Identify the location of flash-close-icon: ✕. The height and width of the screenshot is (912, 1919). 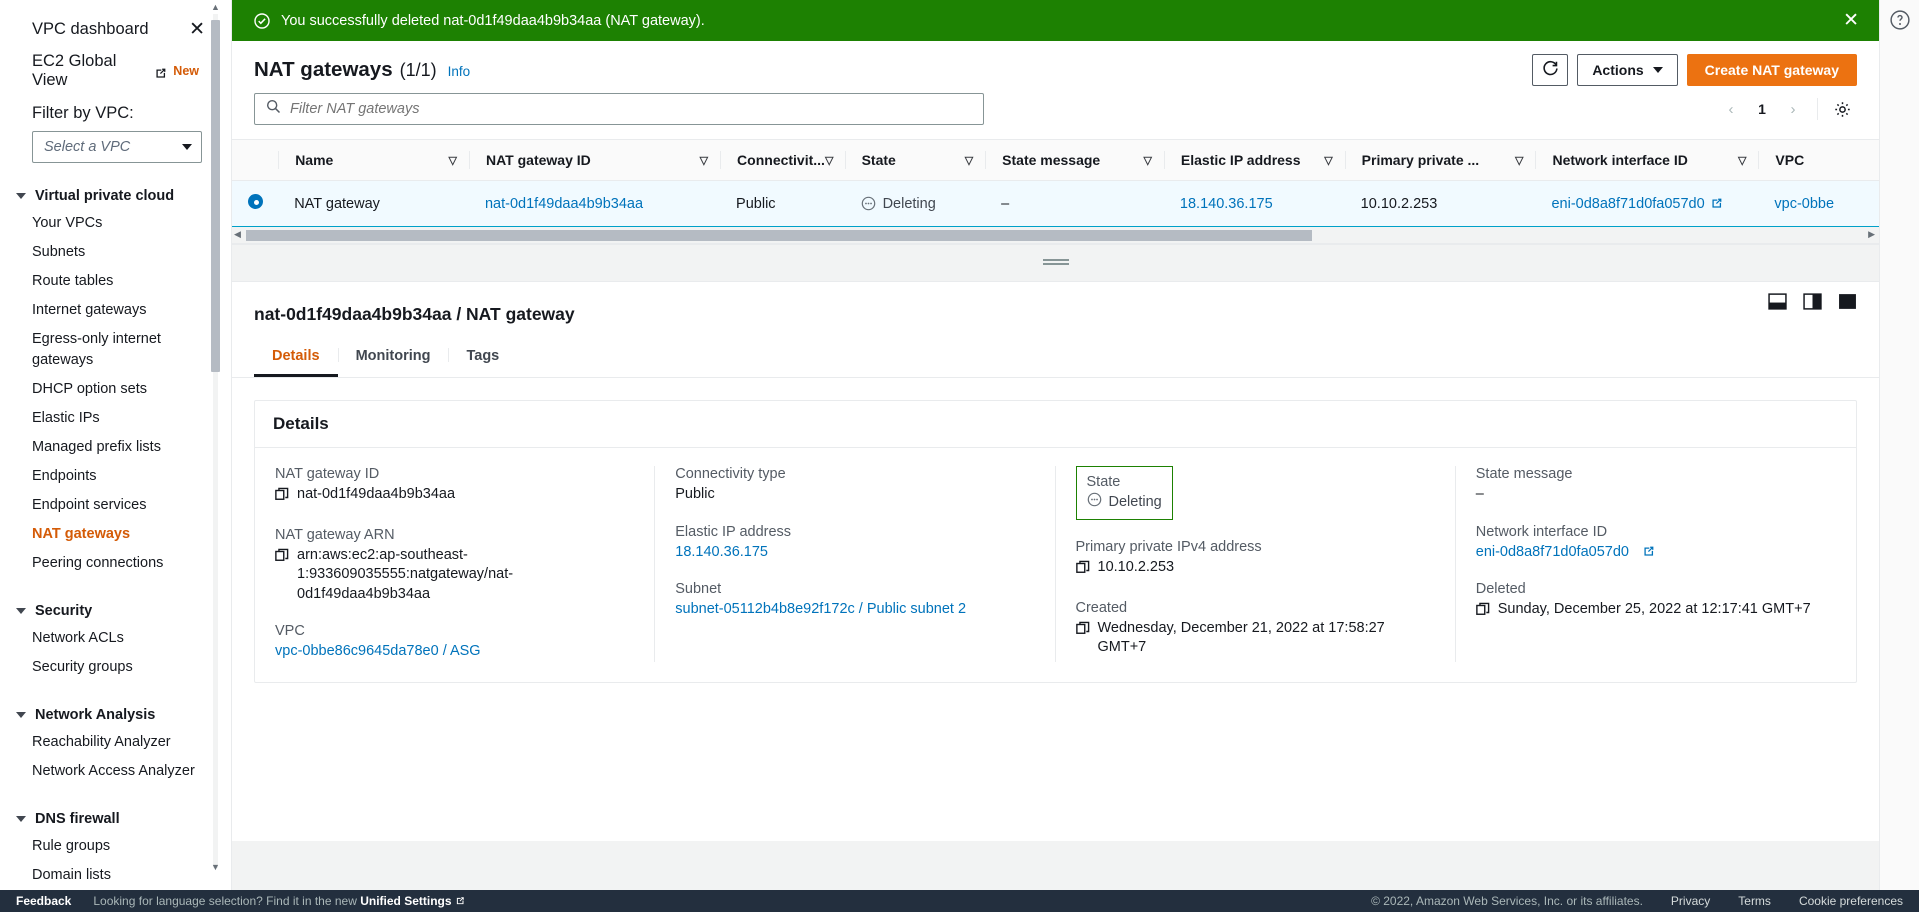
(1851, 20).